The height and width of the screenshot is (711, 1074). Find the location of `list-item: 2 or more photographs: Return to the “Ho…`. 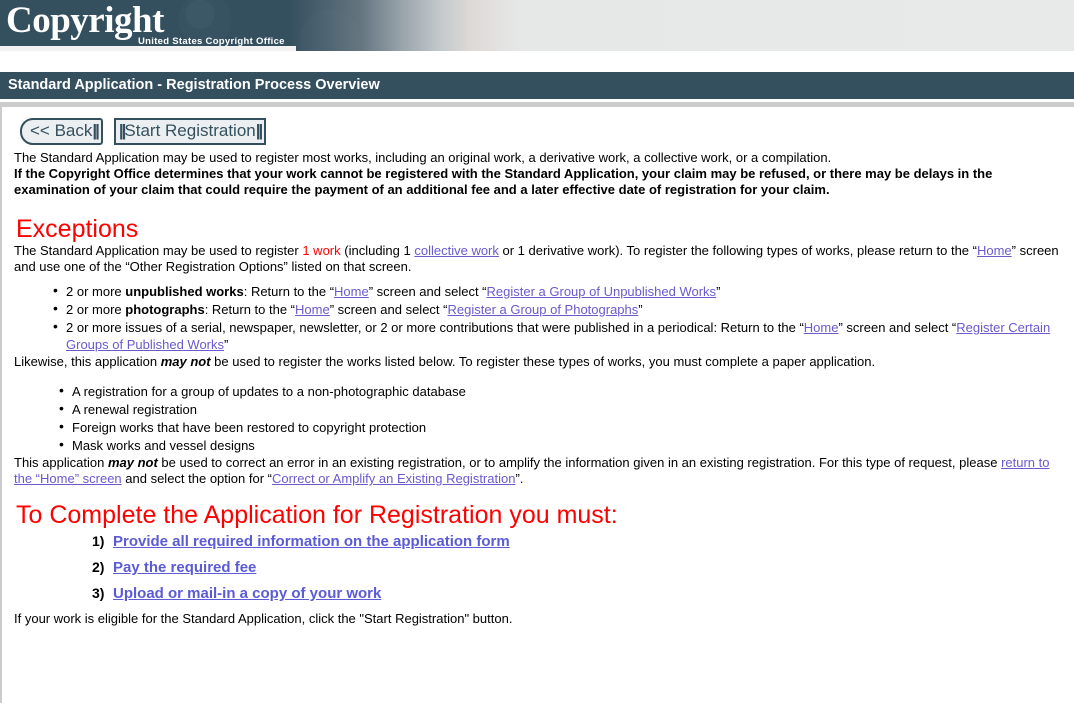

list-item: 2 or more photographs: Return to the “Ho… is located at coordinates (558, 309).